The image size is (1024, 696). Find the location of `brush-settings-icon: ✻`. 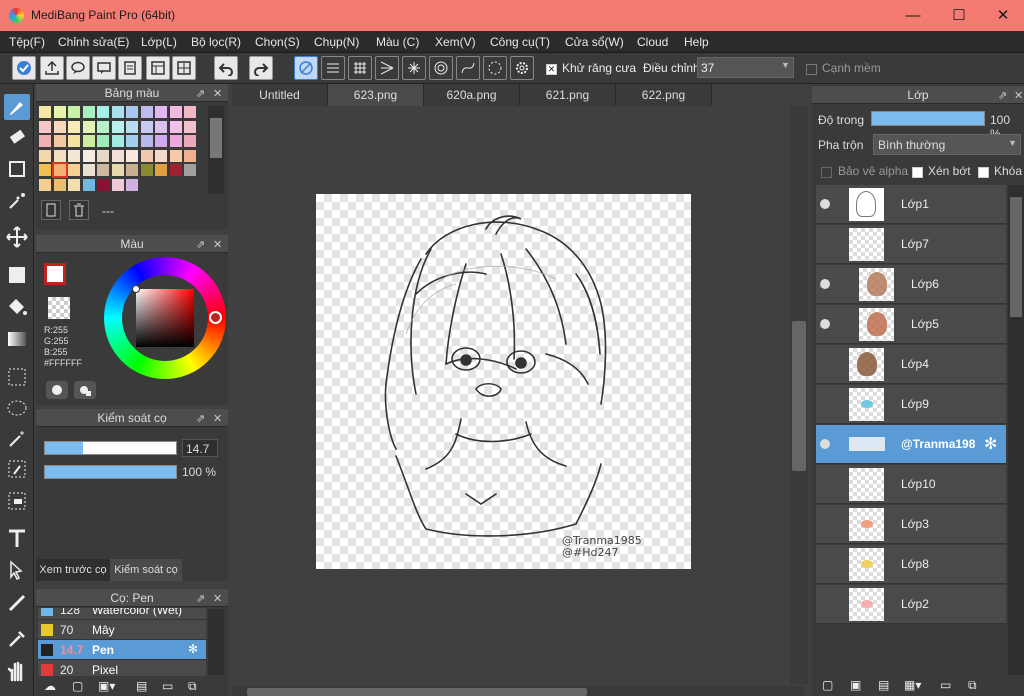

brush-settings-icon: ✻ is located at coordinates (193, 649).